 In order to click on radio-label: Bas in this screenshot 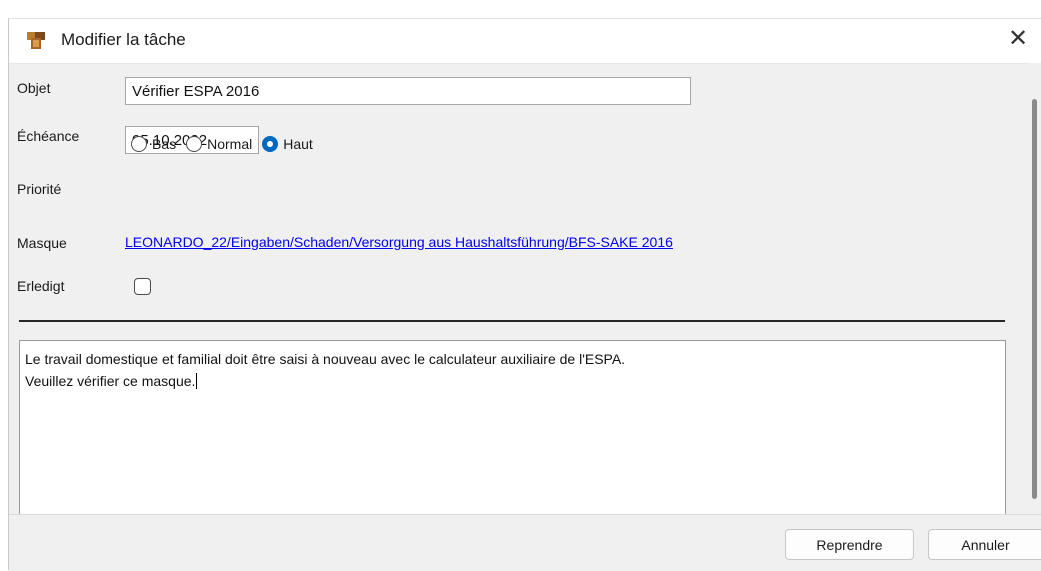, I will do `click(164, 144)`.